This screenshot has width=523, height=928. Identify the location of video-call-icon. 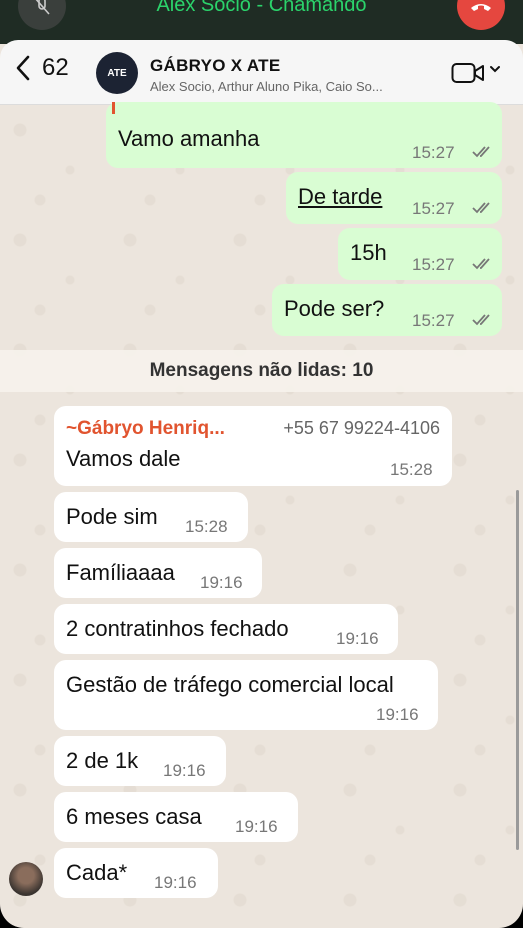
(468, 73).